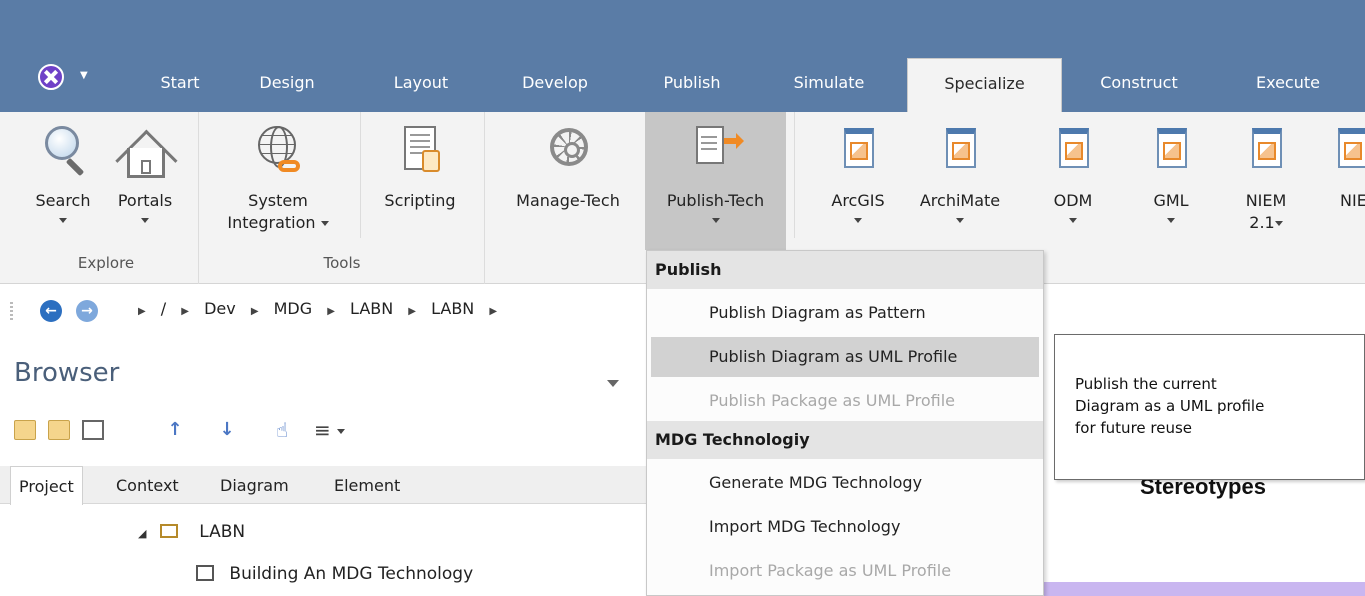 Image resolution: width=1365 pixels, height=596 pixels. What do you see at coordinates (1202, 589) in the screenshot?
I see `diagram-element` at bounding box center [1202, 589].